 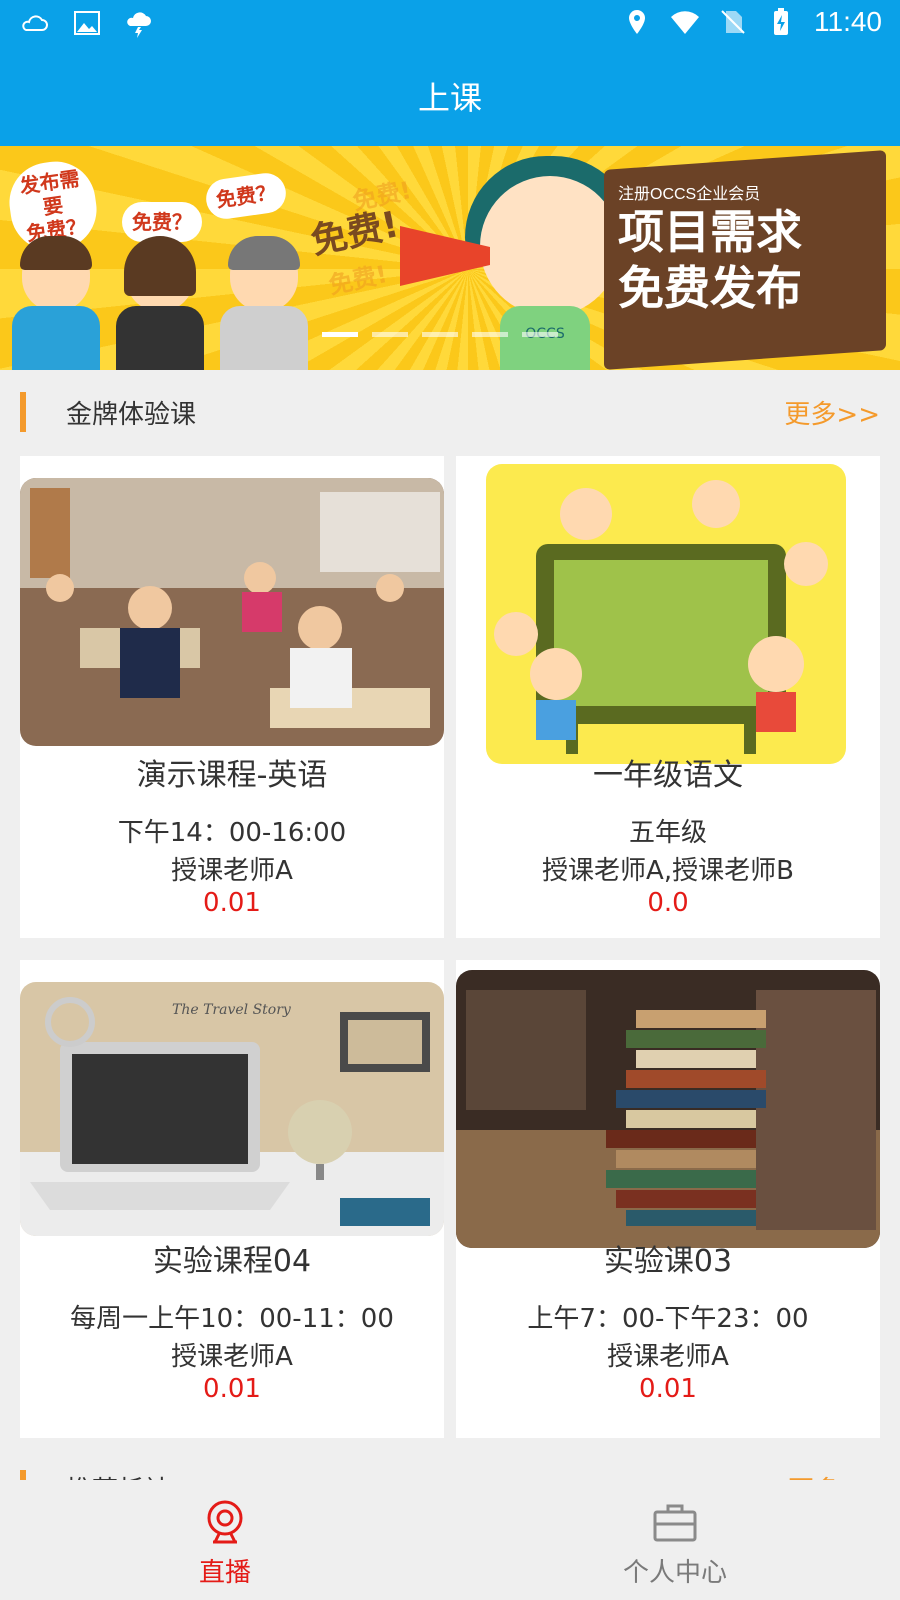 I want to click on image-icon, so click(x=87, y=23).